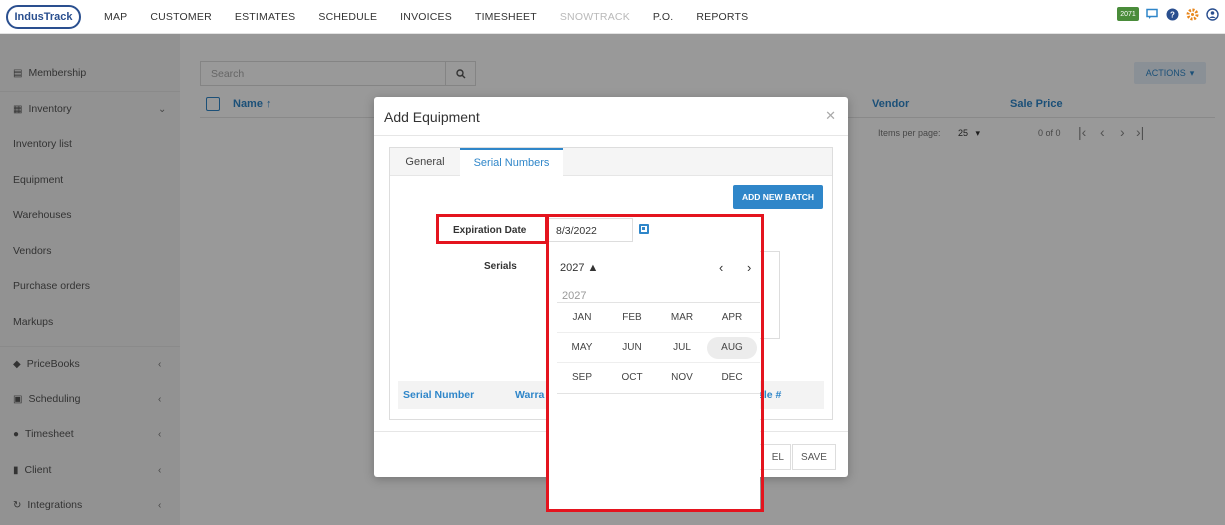 This screenshot has width=1225, height=525. Describe the element at coordinates (663, 17) in the screenshot. I see `nav-po: P.O.` at that location.